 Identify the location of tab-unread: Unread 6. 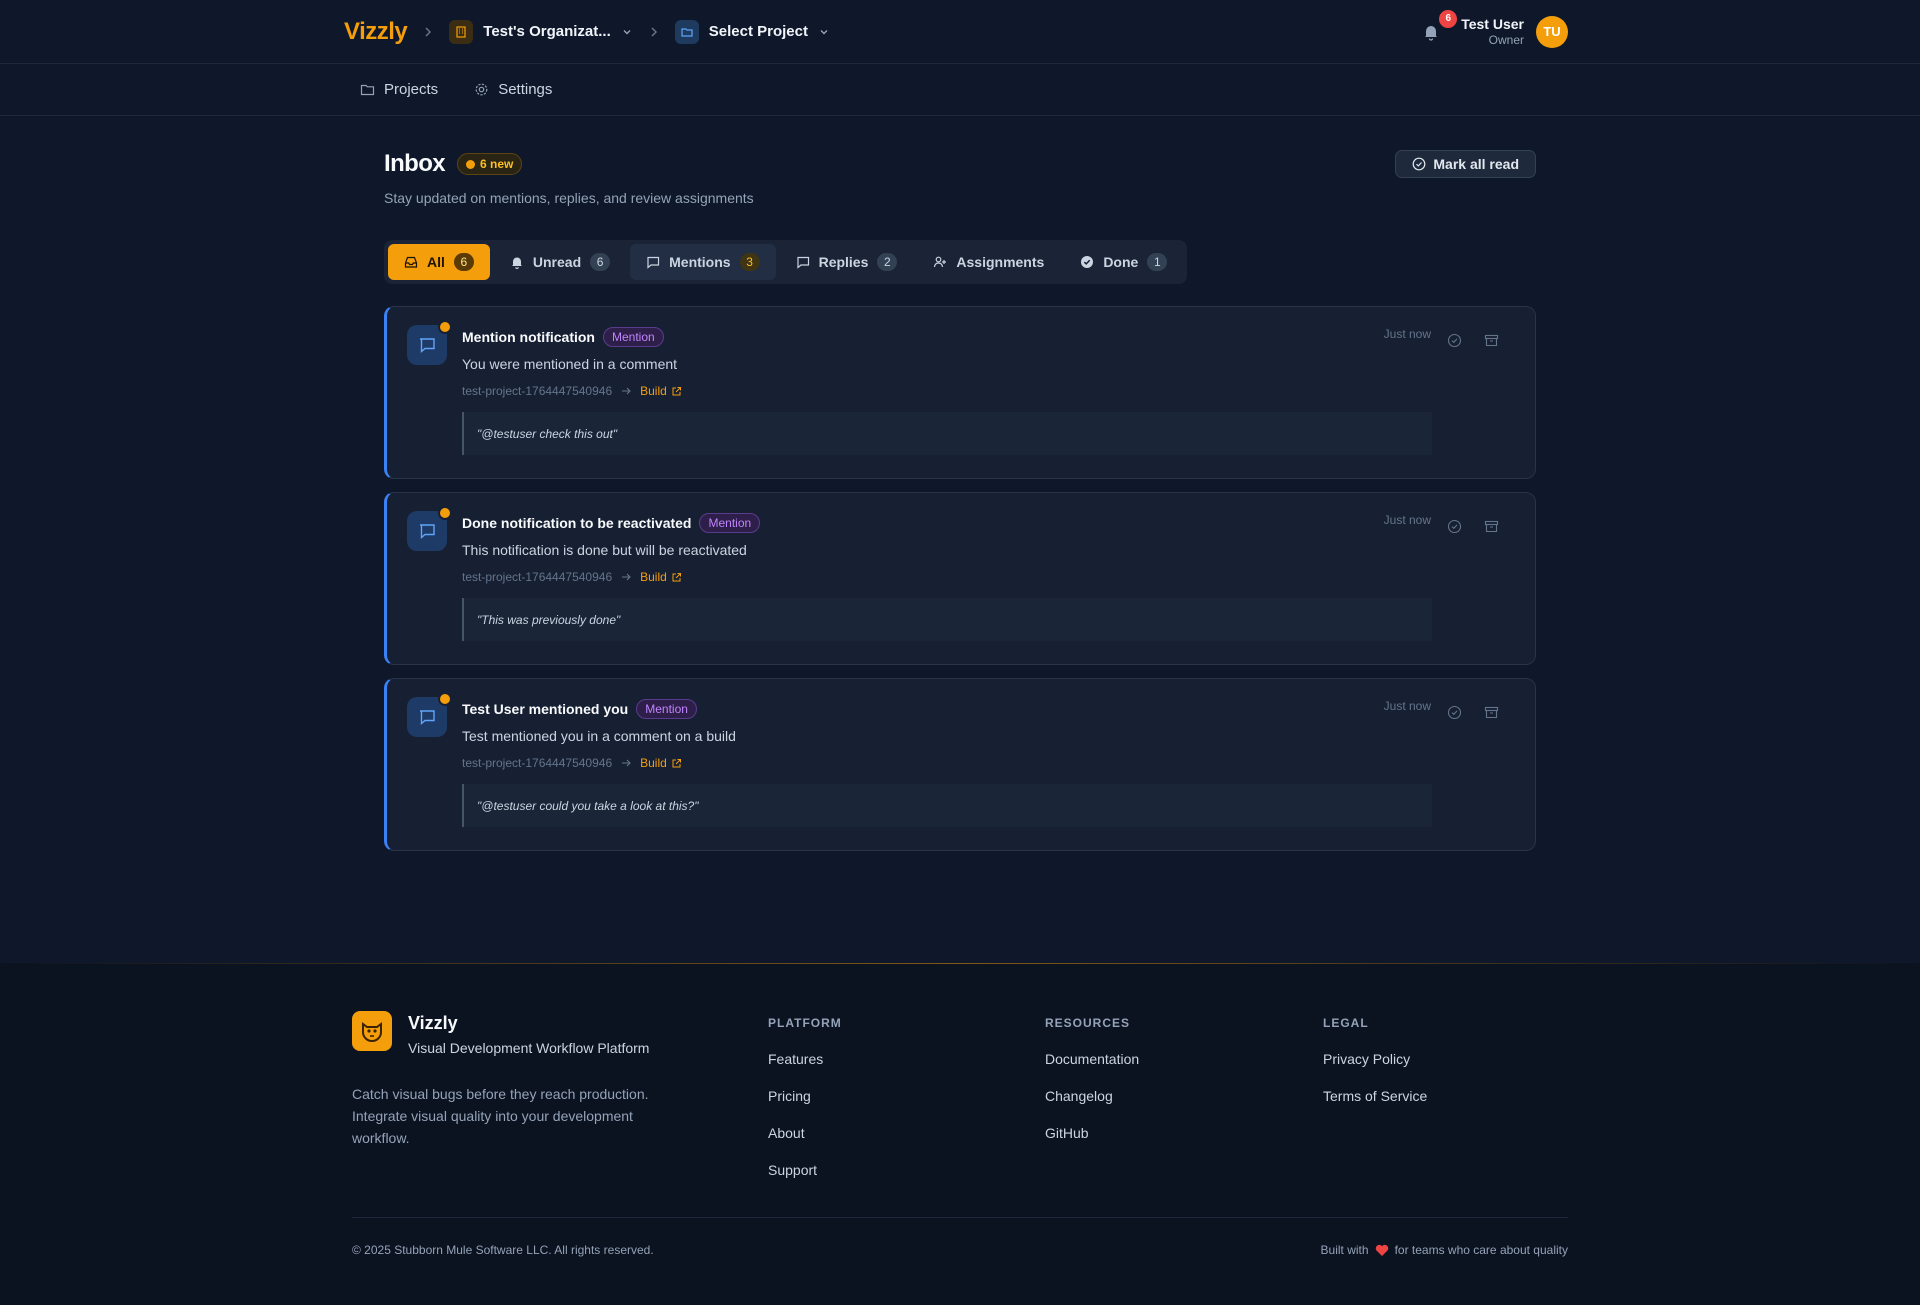
(560, 262).